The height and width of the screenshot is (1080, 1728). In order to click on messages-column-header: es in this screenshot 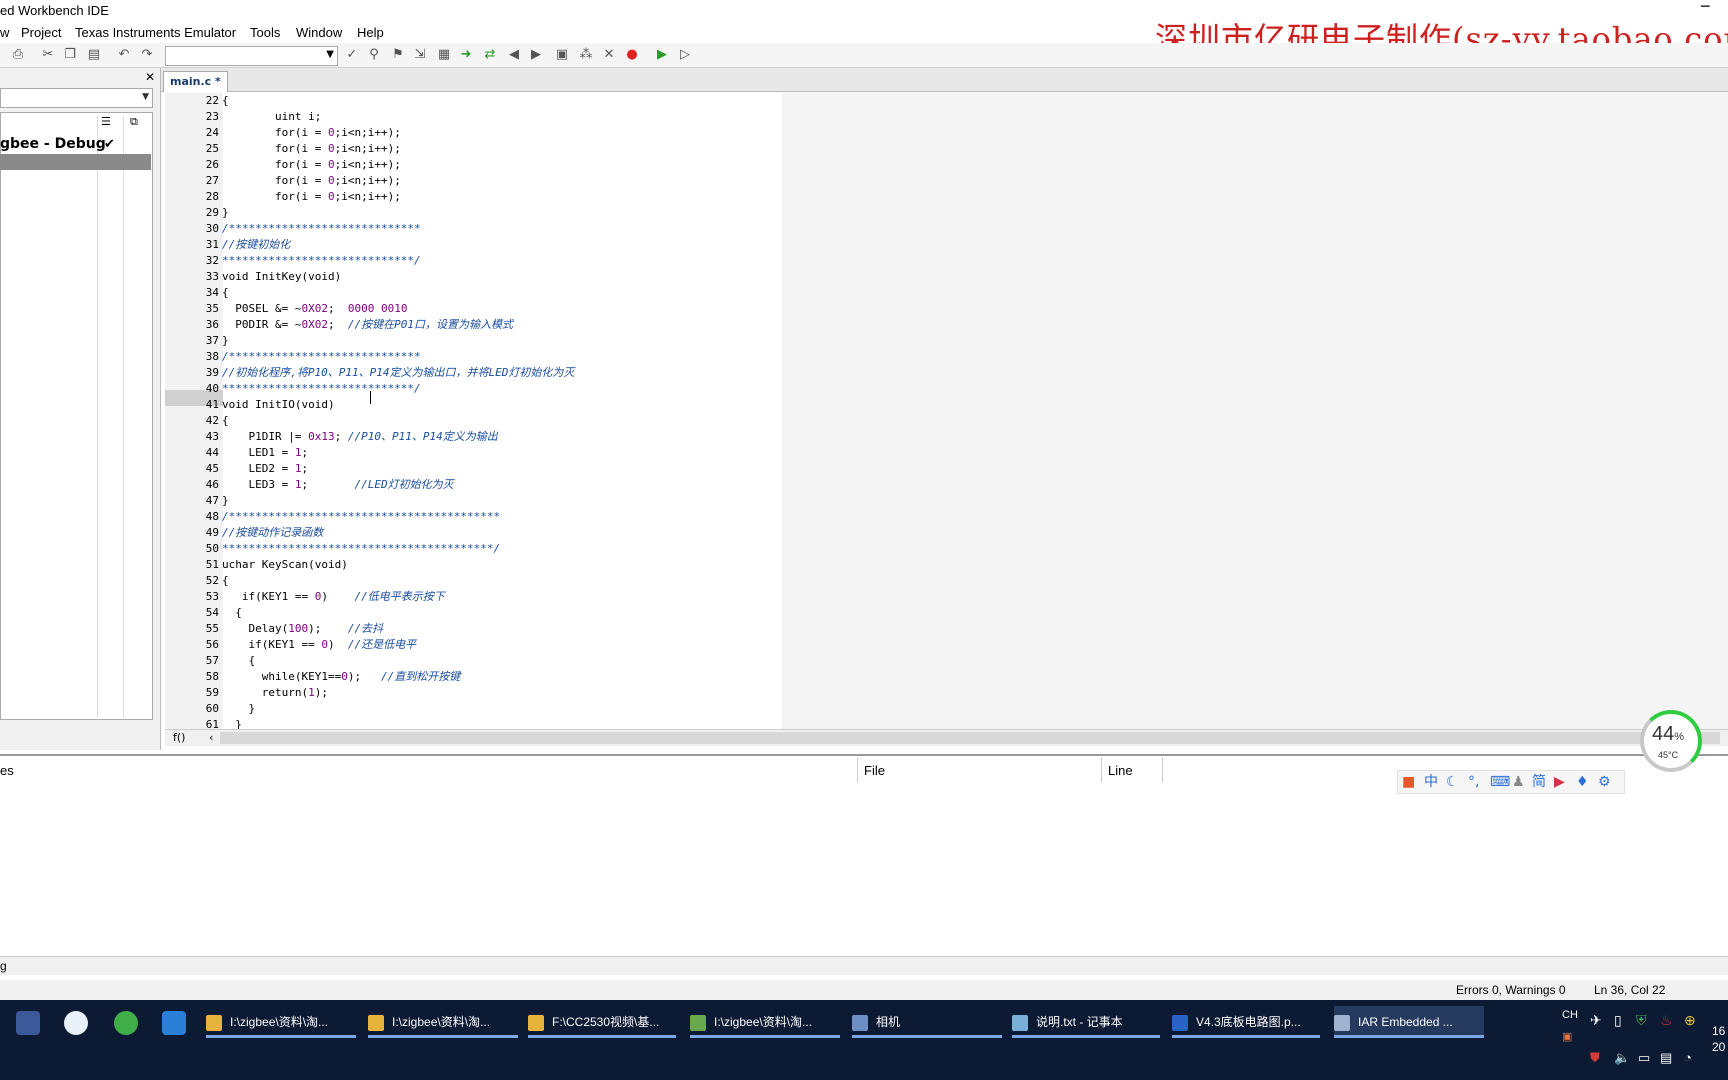, I will do `click(7, 770)`.